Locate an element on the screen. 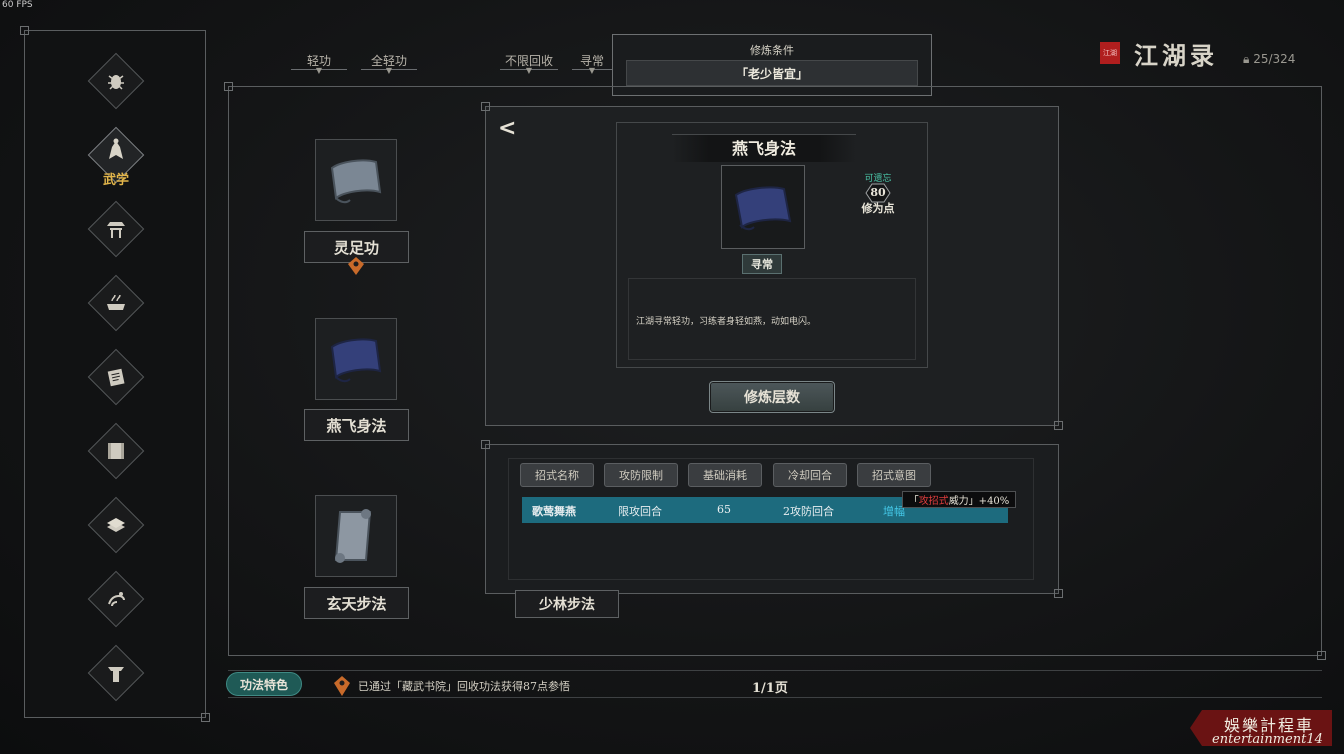 The height and width of the screenshot is (754, 1344). detail-skill-icon is located at coordinates (763, 207).